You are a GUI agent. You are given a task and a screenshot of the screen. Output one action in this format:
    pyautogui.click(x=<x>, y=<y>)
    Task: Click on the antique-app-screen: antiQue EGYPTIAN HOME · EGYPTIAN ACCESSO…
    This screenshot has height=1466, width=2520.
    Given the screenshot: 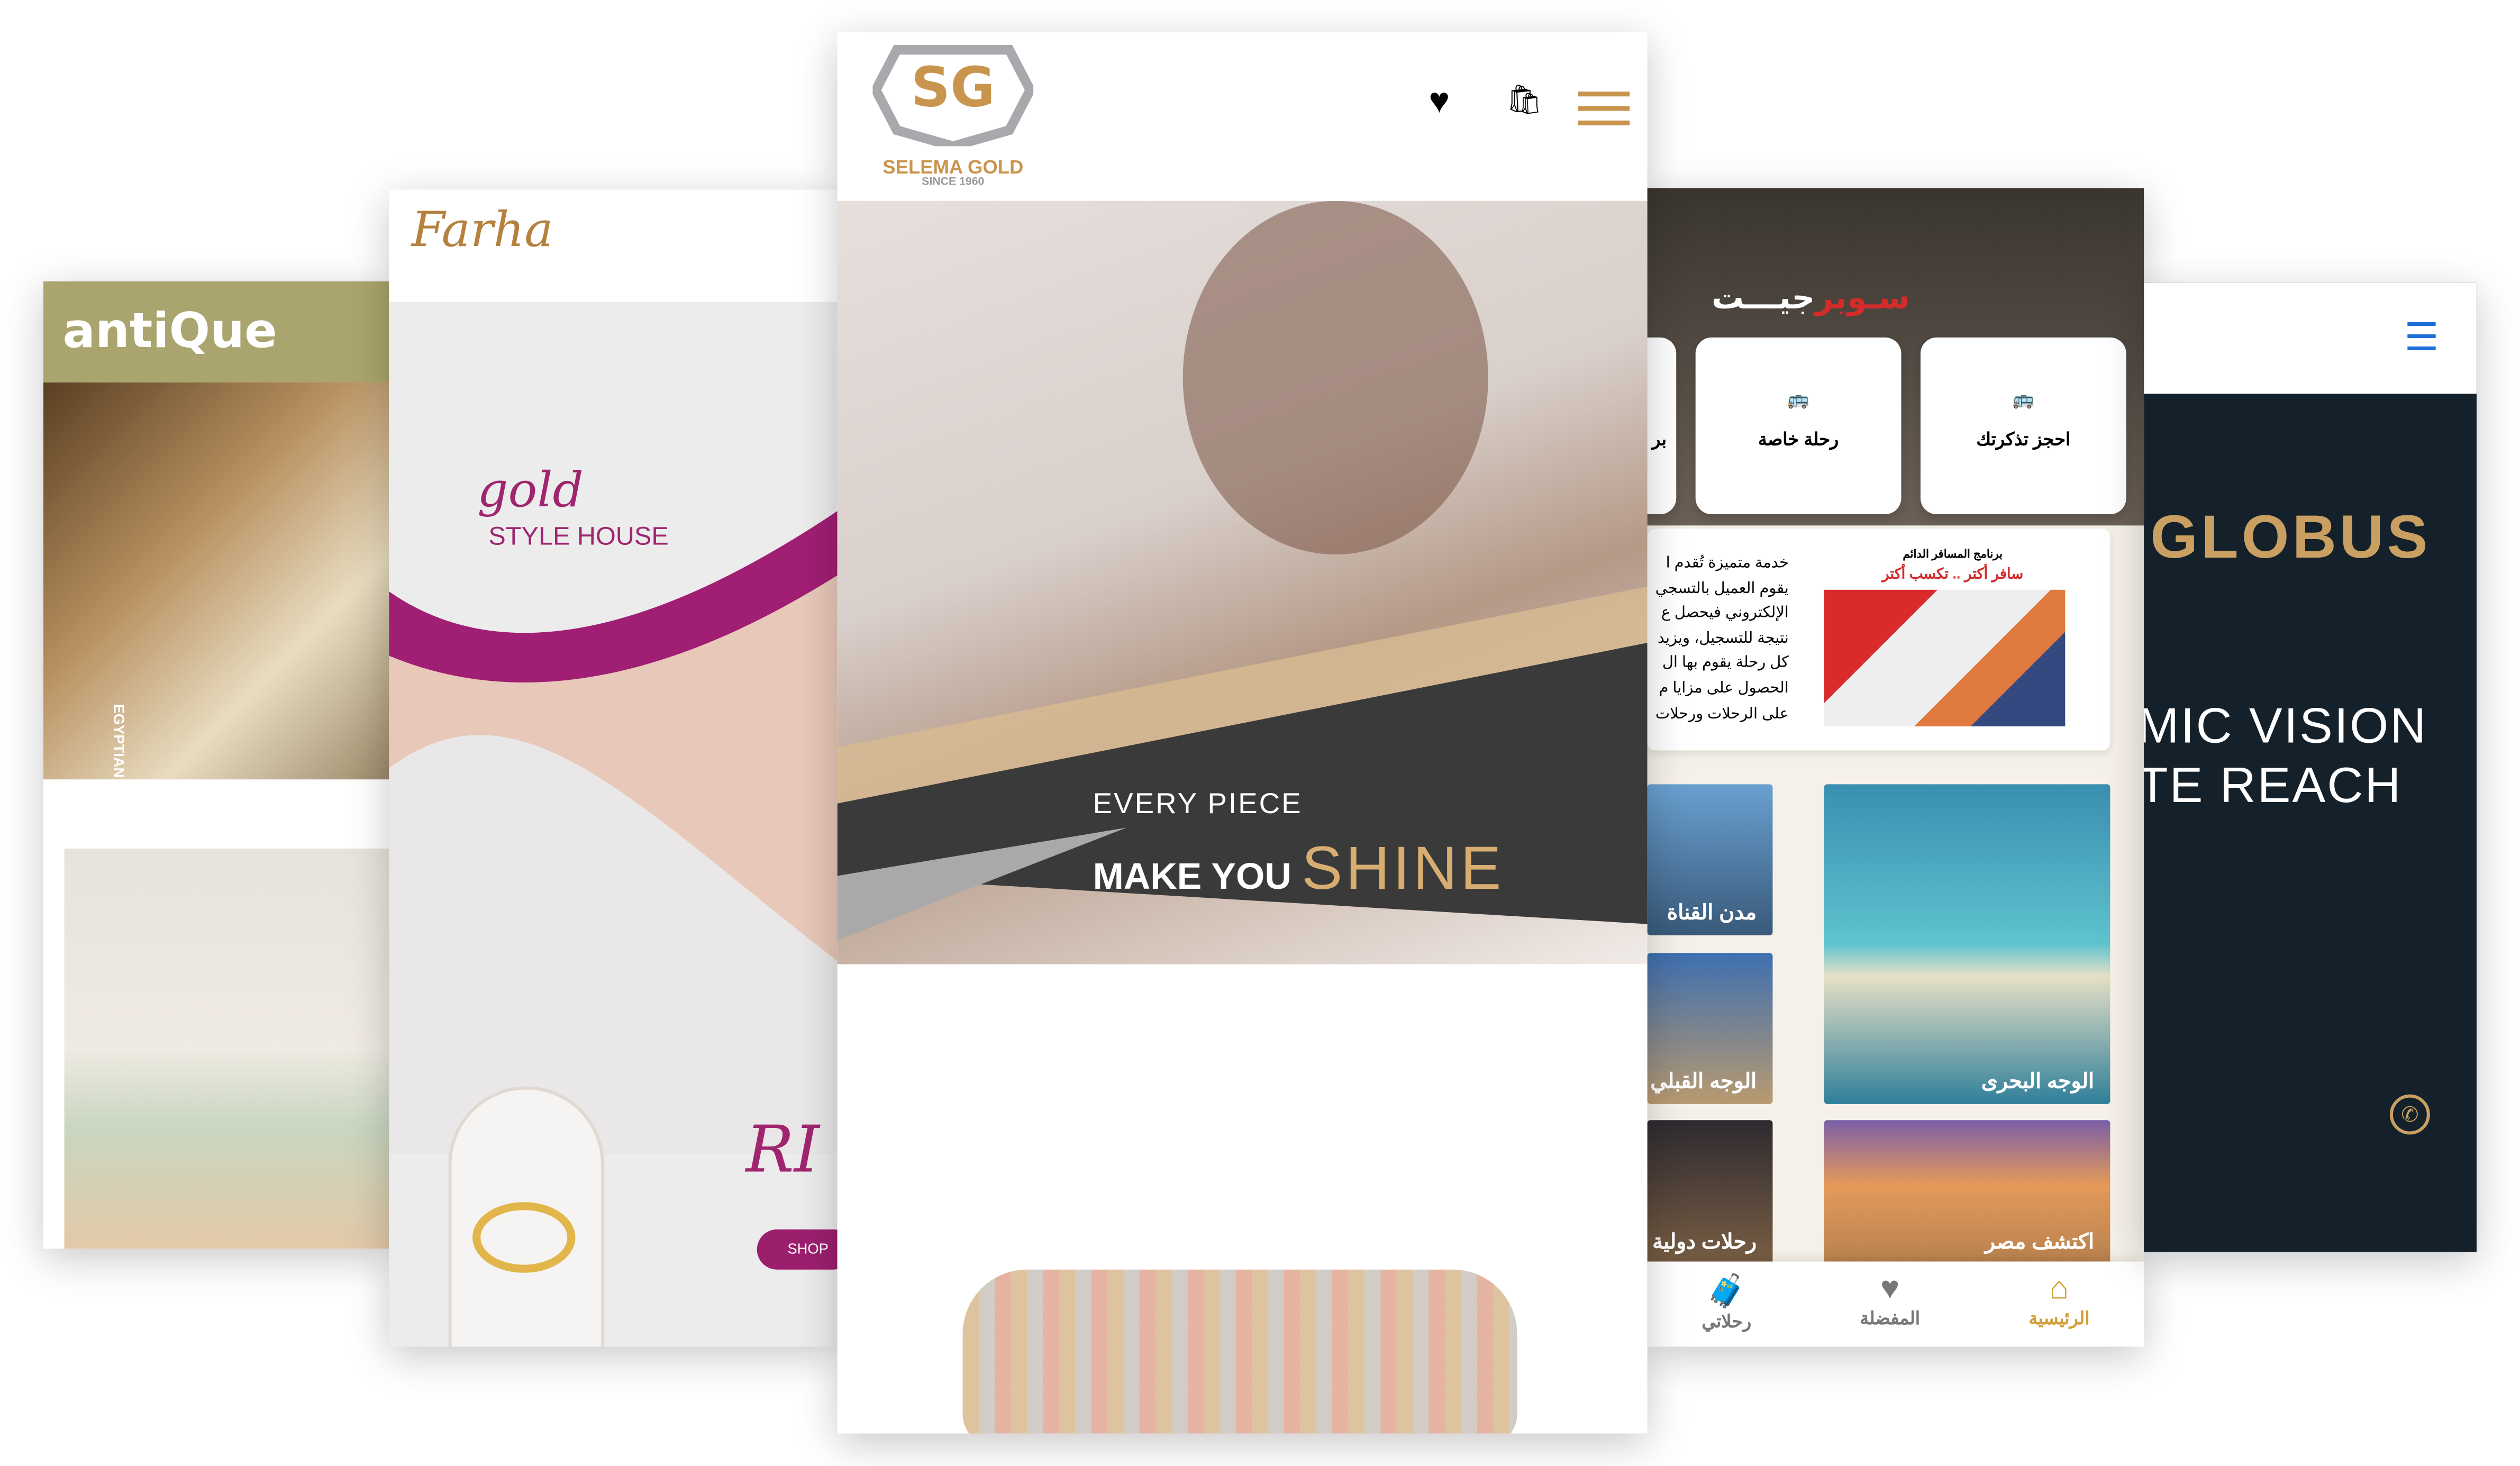 What is the action you would take?
    pyautogui.click(x=216, y=765)
    